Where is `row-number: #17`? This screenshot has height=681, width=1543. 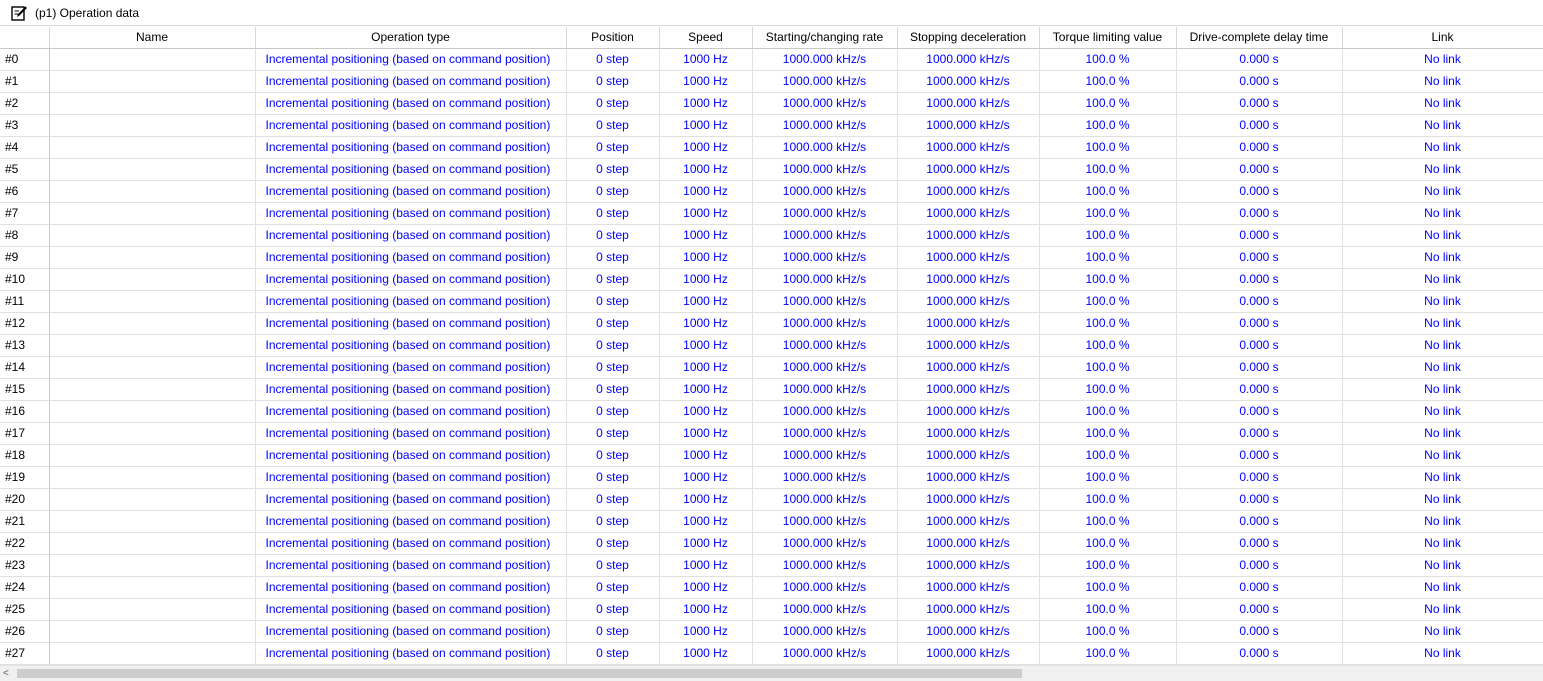 row-number: #17 is located at coordinates (25, 433).